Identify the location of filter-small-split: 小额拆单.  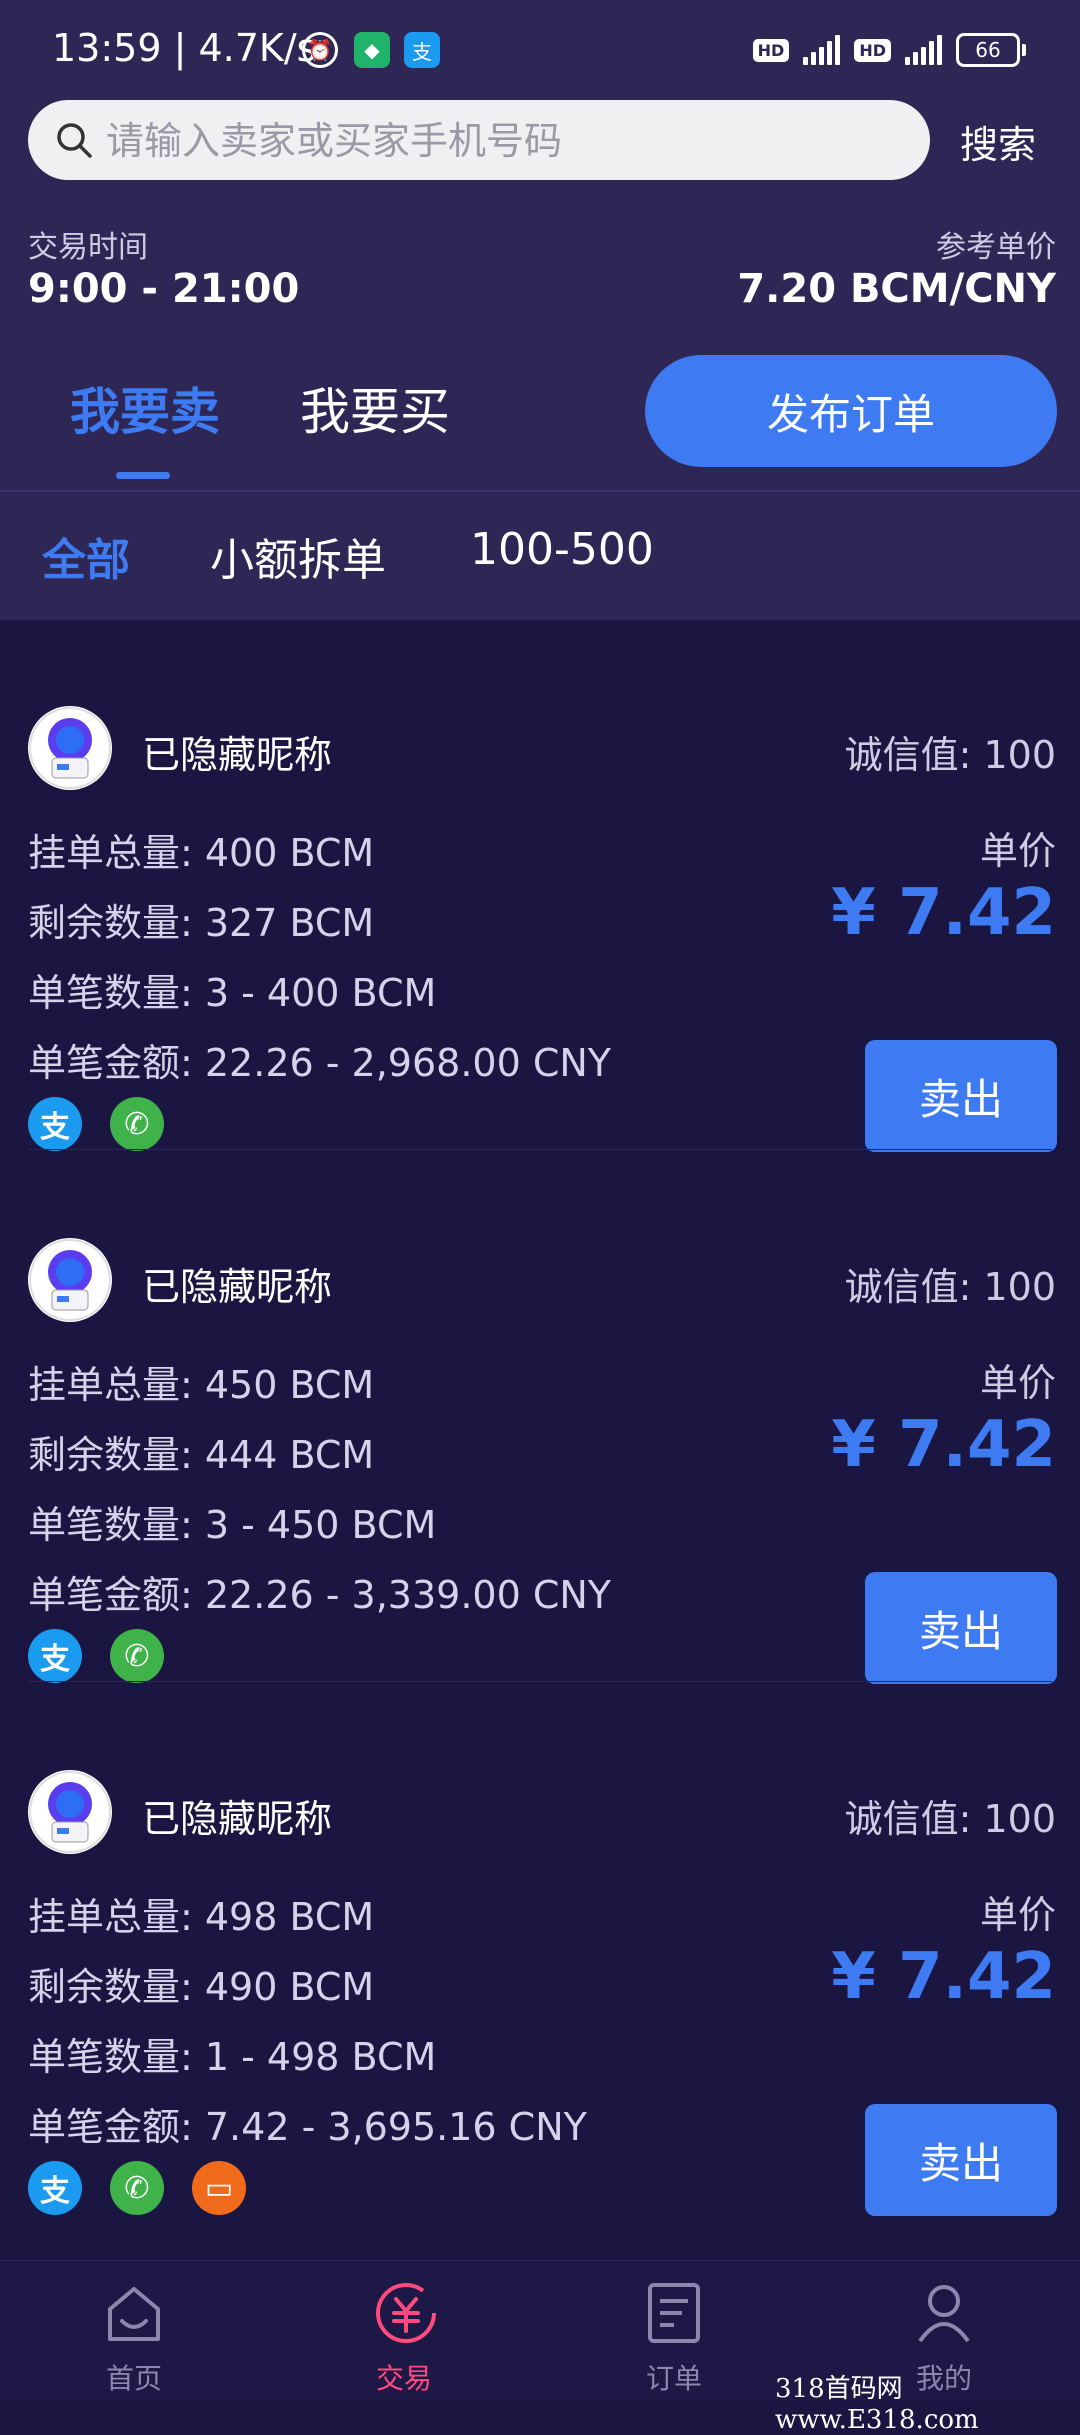
(298, 556).